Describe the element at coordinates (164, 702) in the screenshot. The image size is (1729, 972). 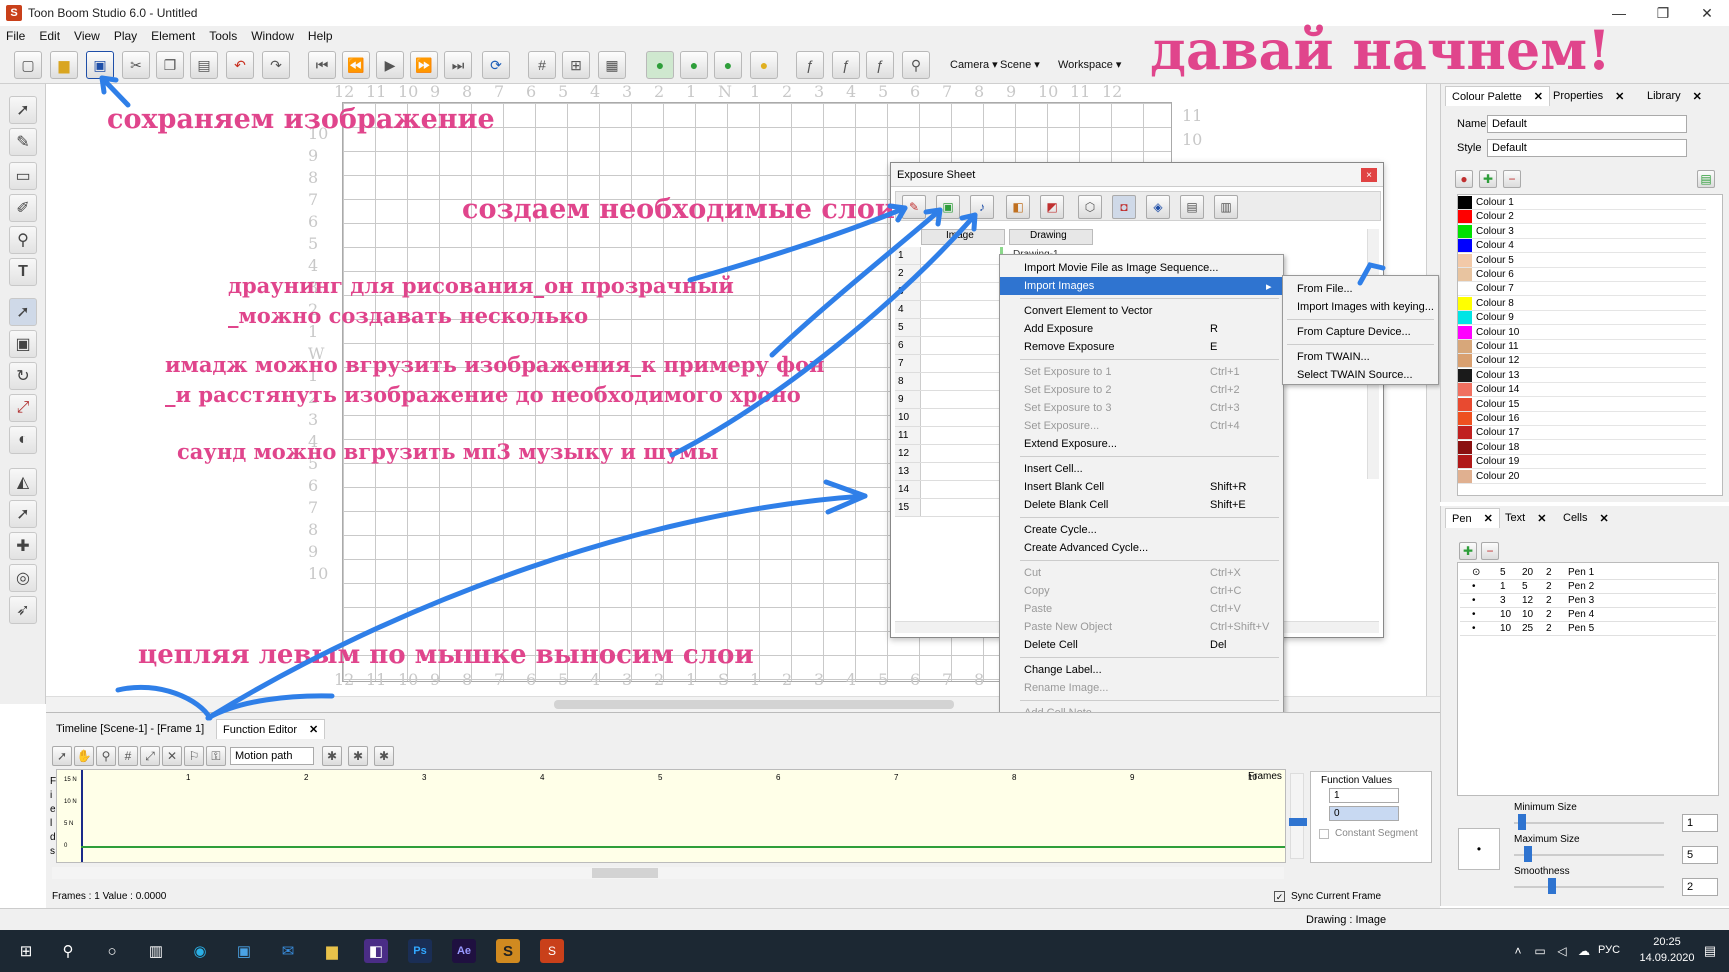
I see `arrow-drag-left` at that location.